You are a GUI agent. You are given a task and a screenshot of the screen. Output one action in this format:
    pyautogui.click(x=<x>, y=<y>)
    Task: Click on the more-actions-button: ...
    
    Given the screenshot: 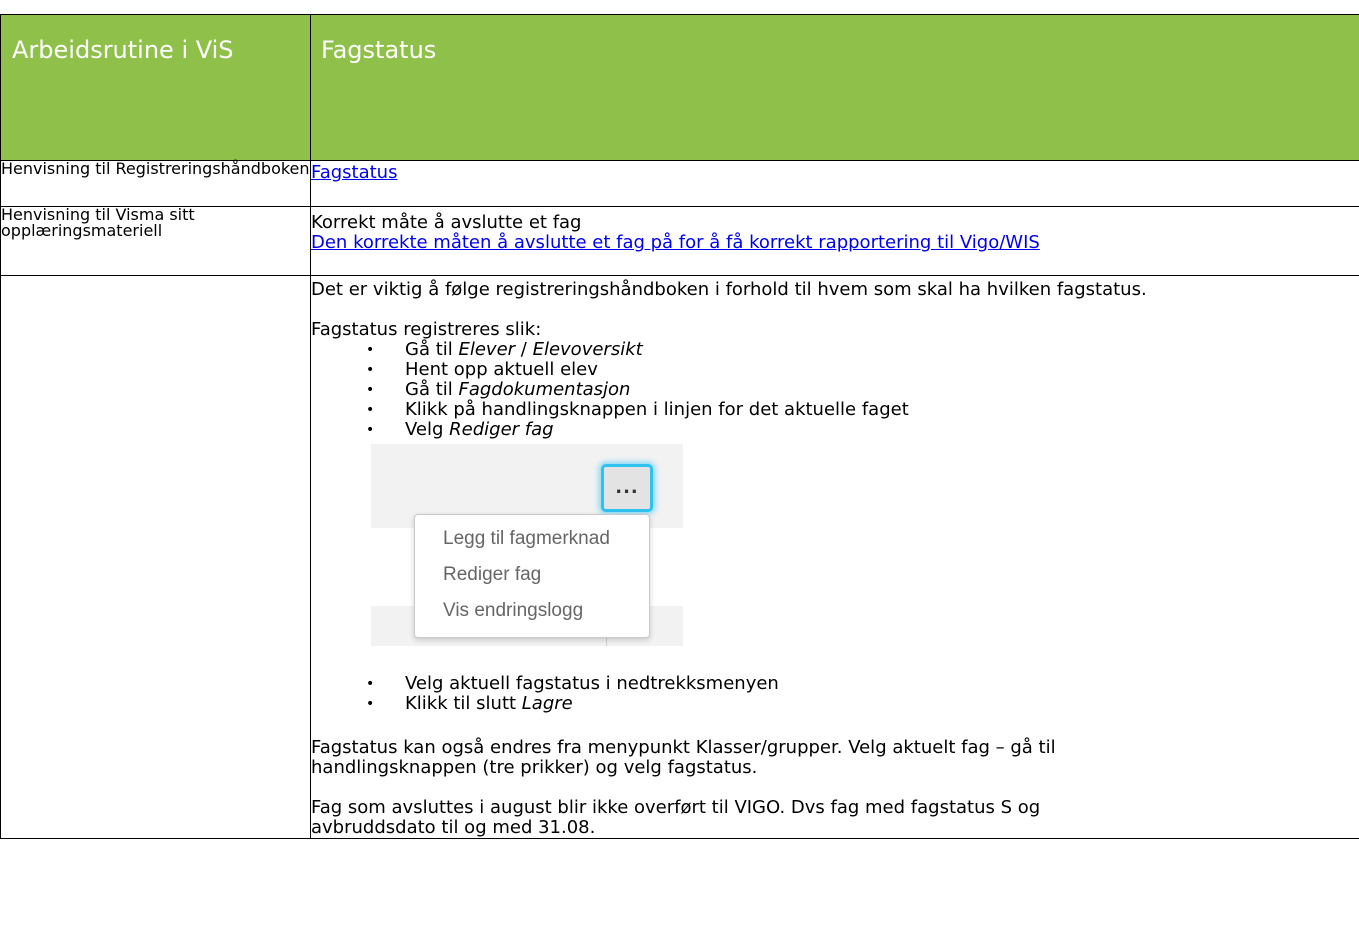 What is the action you would take?
    pyautogui.click(x=627, y=488)
    